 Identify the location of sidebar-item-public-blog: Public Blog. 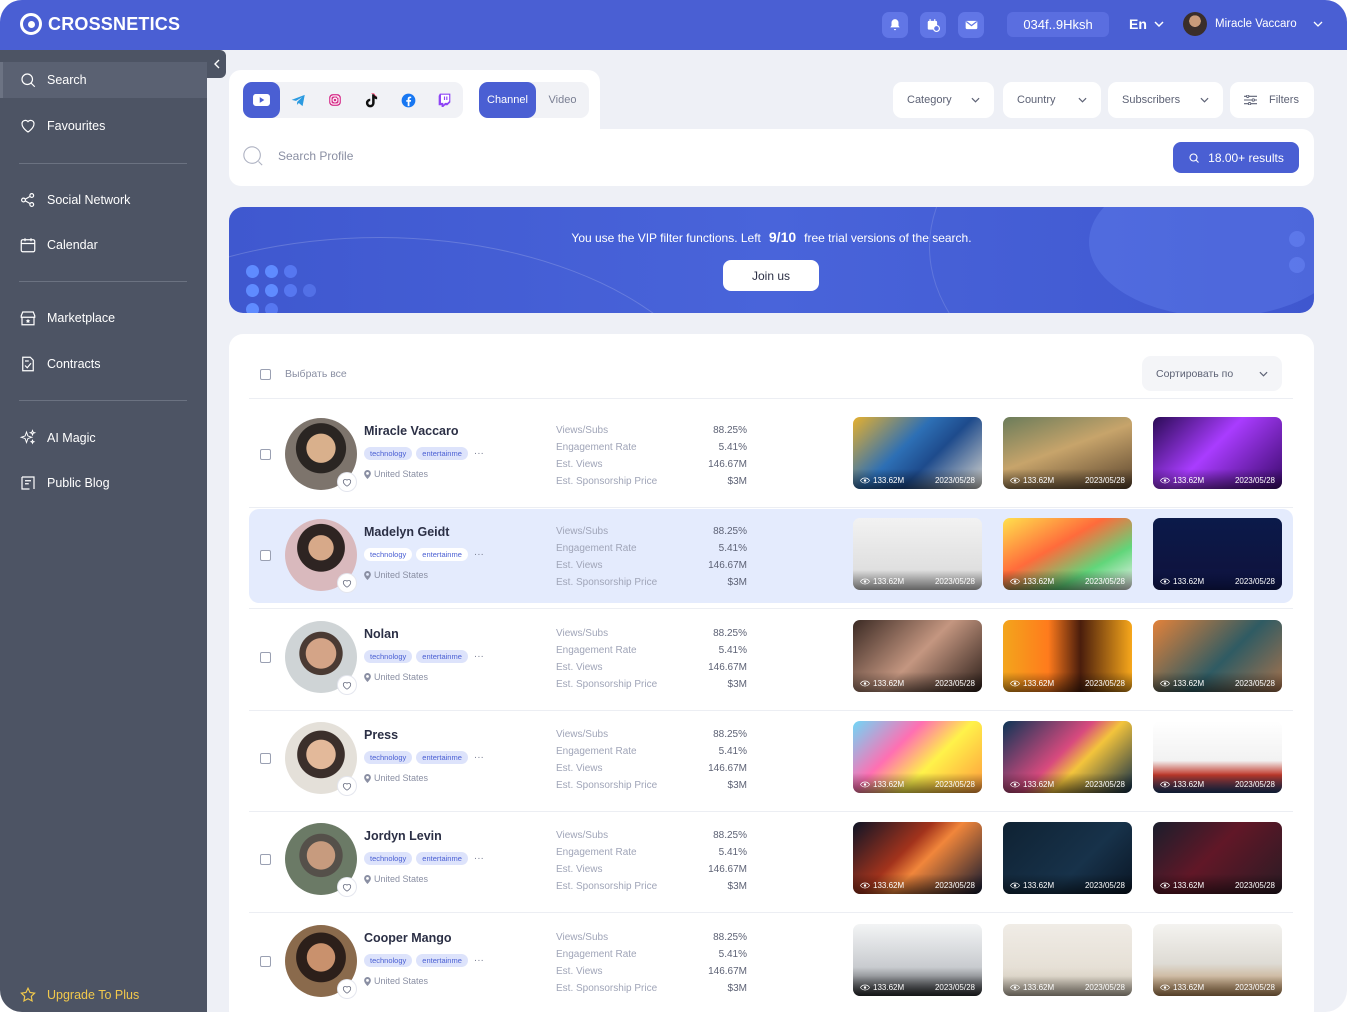
(103, 483).